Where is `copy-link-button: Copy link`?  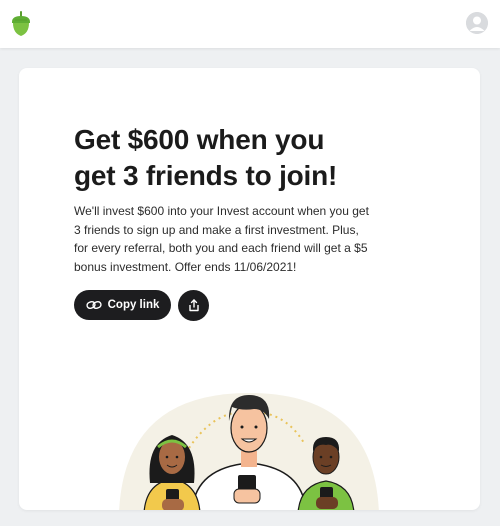 copy-link-button: Copy link is located at coordinates (122, 305).